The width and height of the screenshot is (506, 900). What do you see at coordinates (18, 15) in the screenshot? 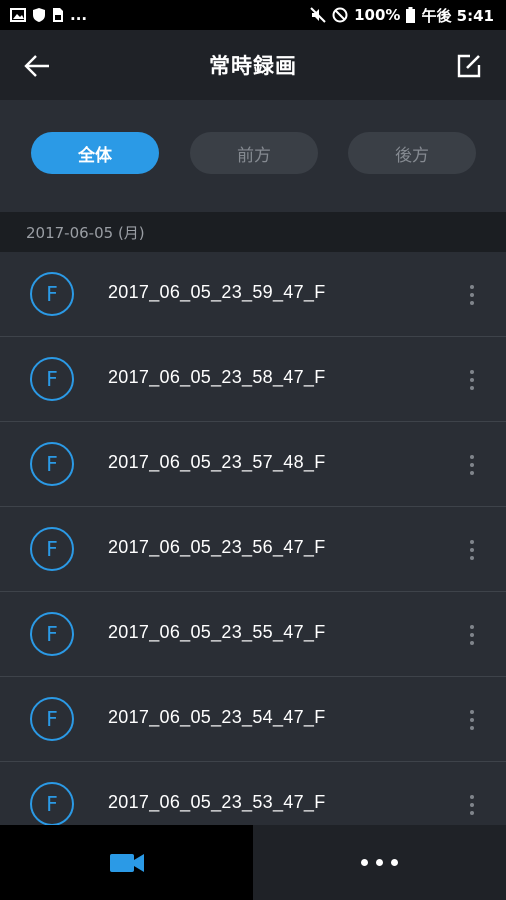
I see `image-icon` at bounding box center [18, 15].